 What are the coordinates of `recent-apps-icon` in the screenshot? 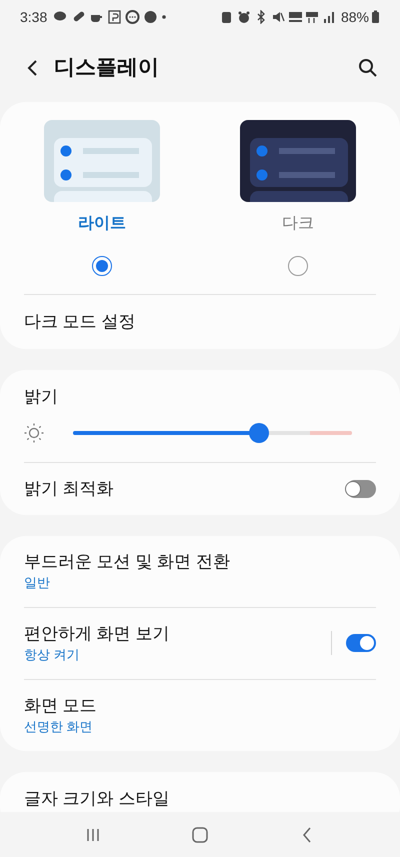 It's located at (93, 835).